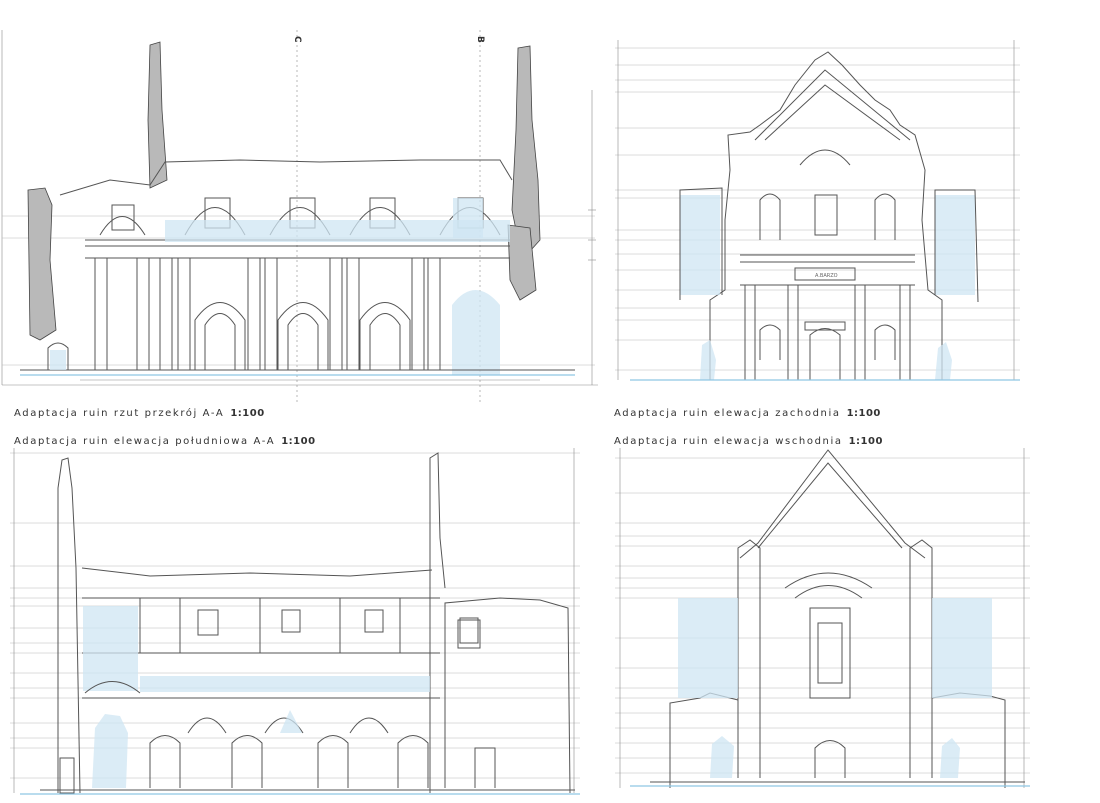 The image size is (1100, 803). Describe the element at coordinates (119, 413) in the screenshot. I see `section-aa-caption-text: Adaptacja ruin rzut przekrój A-A` at that location.